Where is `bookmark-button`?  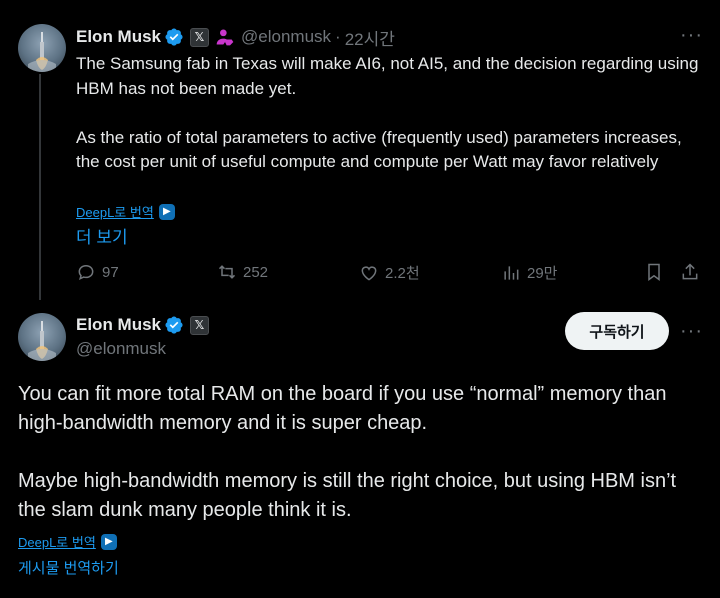
bookmark-button is located at coordinates (657, 272).